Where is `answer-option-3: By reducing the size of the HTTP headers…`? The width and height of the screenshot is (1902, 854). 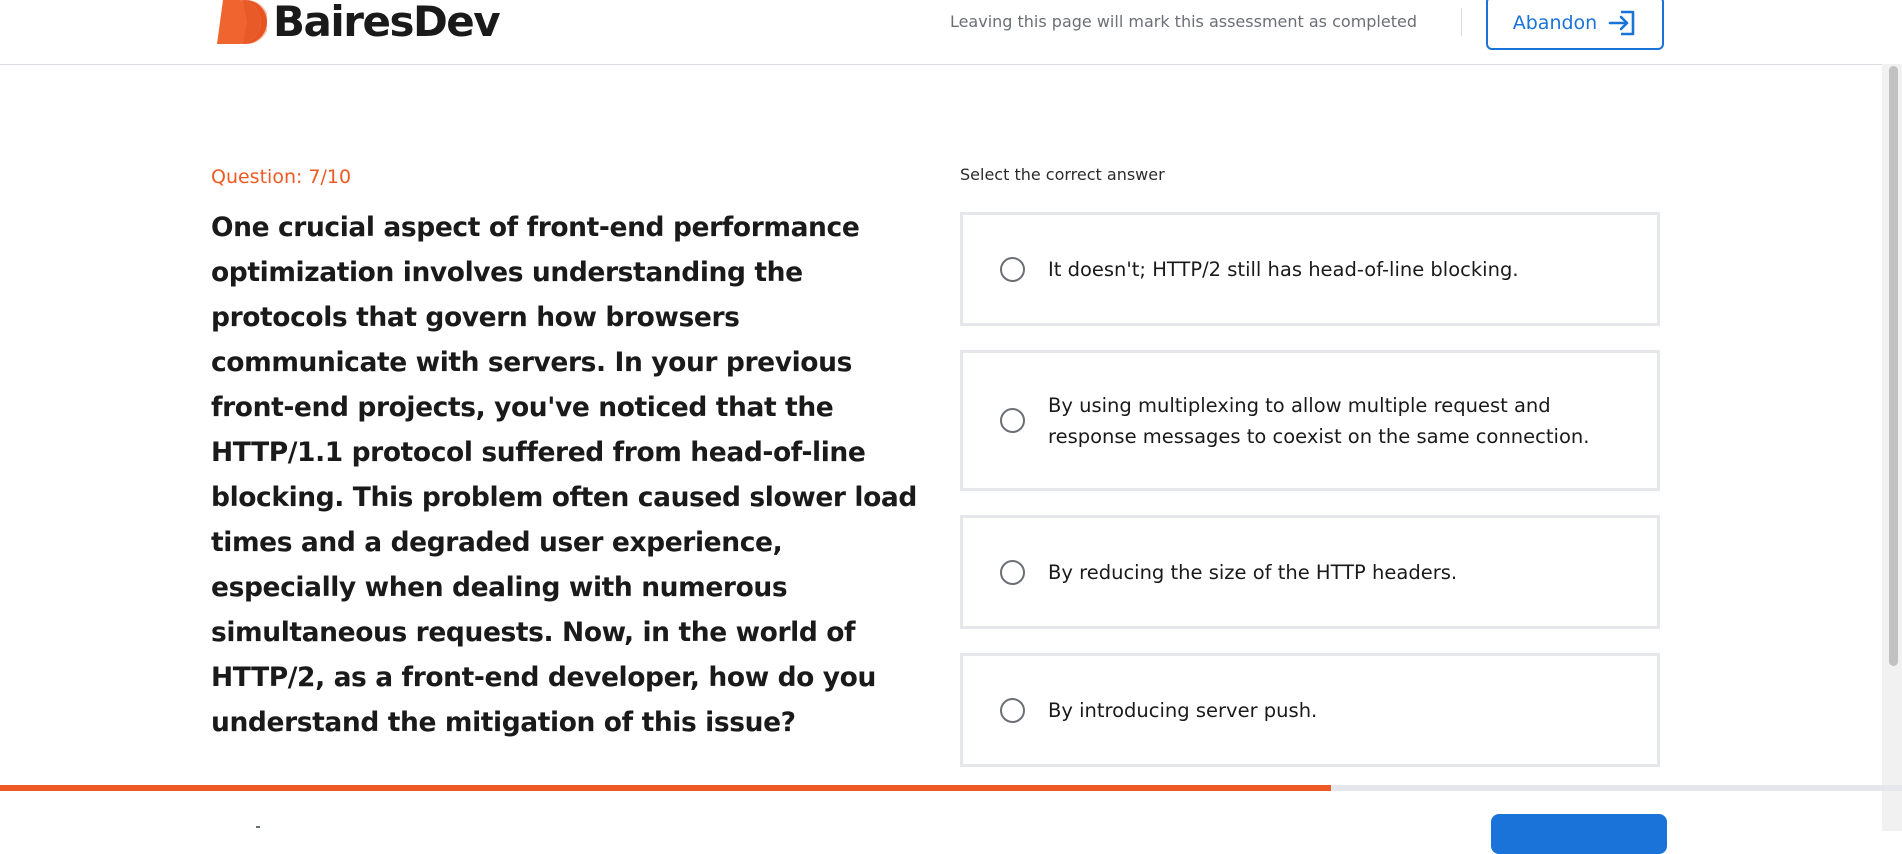
answer-option-3: By reducing the size of the HTTP headers… is located at coordinates (1310, 572).